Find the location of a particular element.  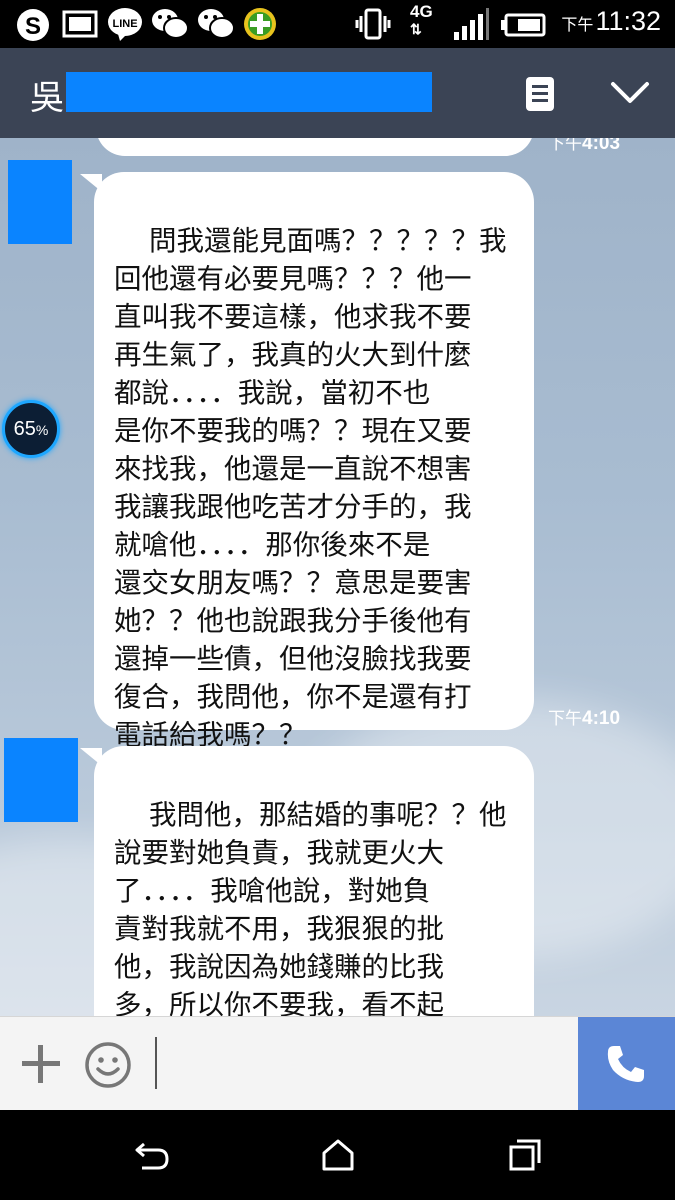

signal-icon is located at coordinates (471, 24).